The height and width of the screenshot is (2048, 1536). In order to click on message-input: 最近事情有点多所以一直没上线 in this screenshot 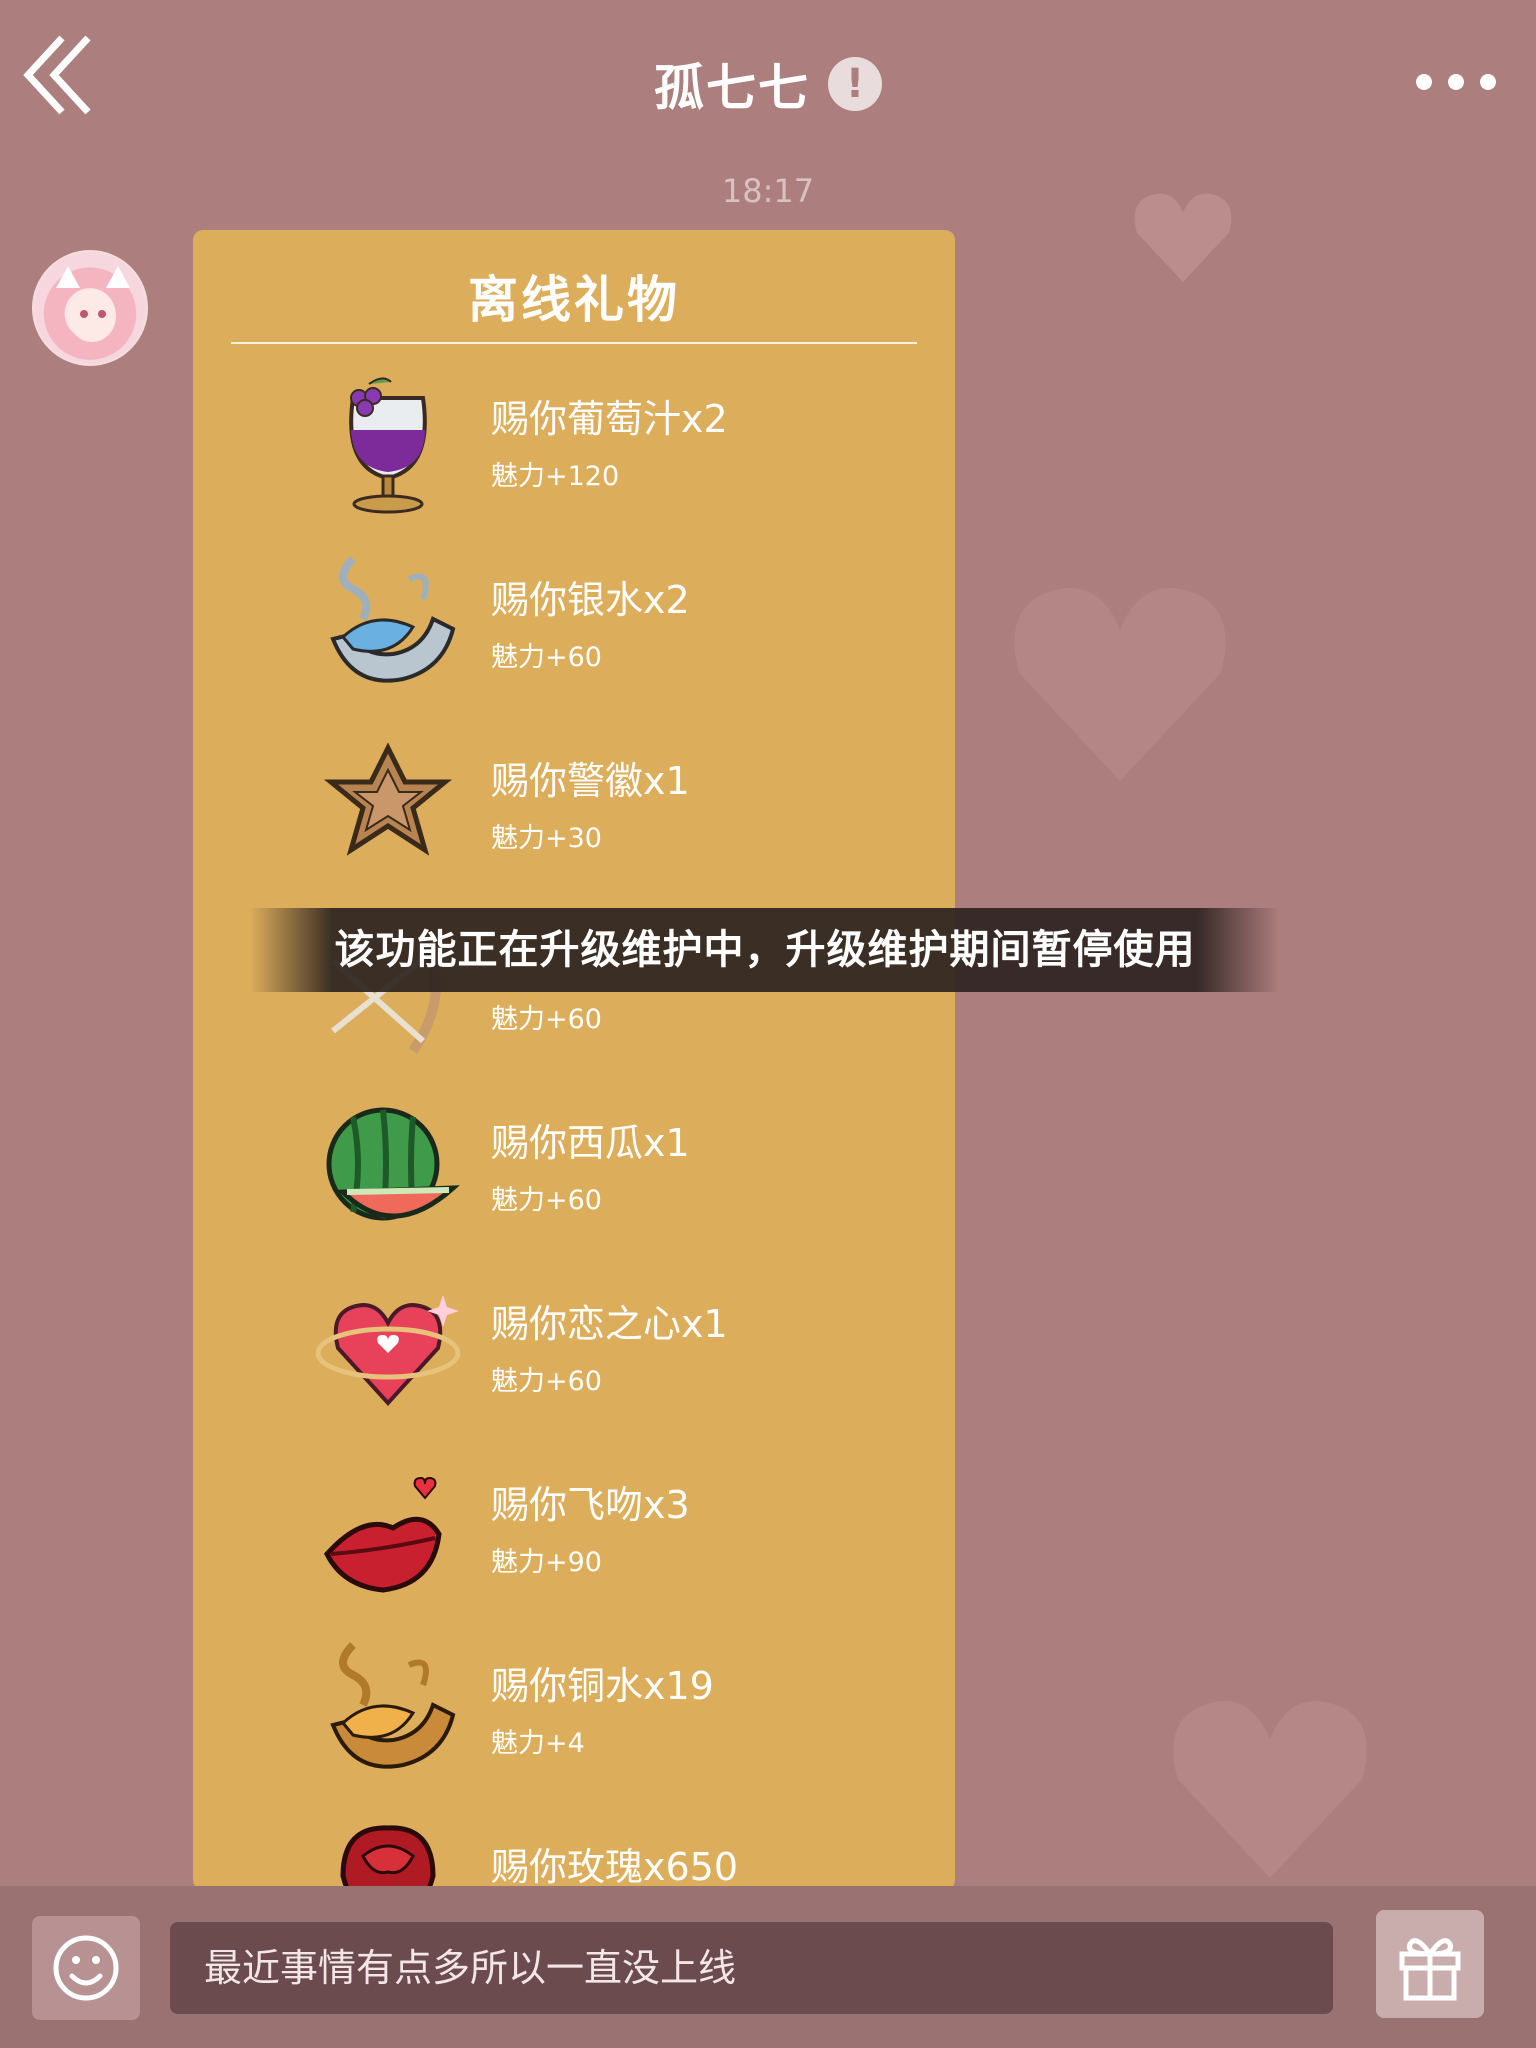, I will do `click(751, 1968)`.